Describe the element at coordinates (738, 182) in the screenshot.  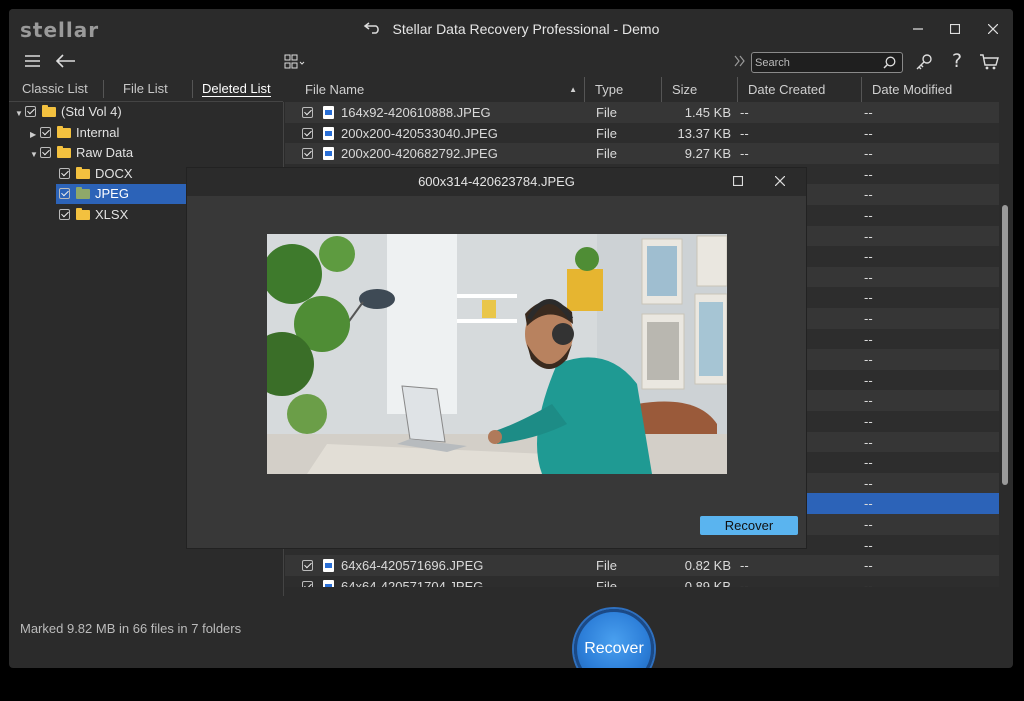
I see `preview-maximize-icon` at that location.